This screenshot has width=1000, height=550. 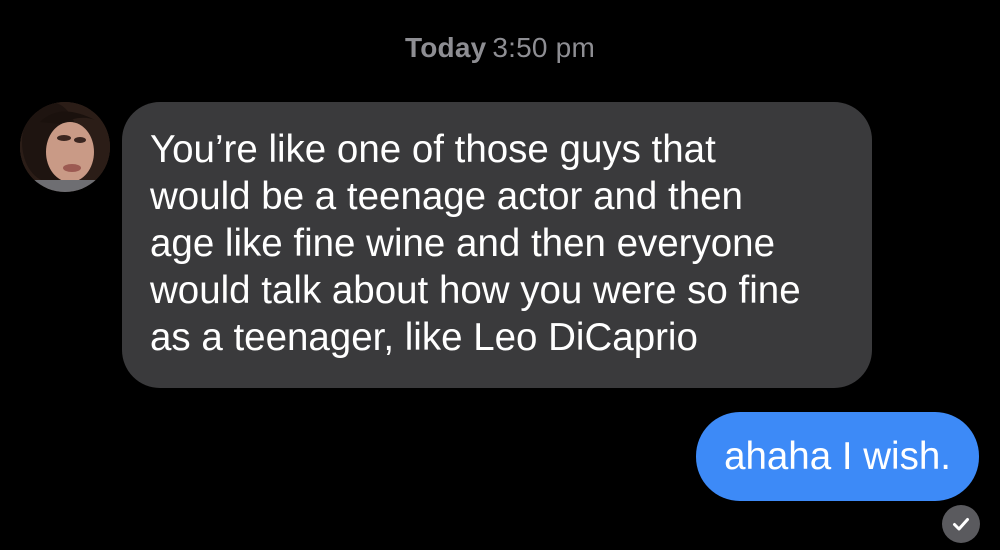 I want to click on outgoing-message-bubble: ahaha I wish., so click(x=837, y=456).